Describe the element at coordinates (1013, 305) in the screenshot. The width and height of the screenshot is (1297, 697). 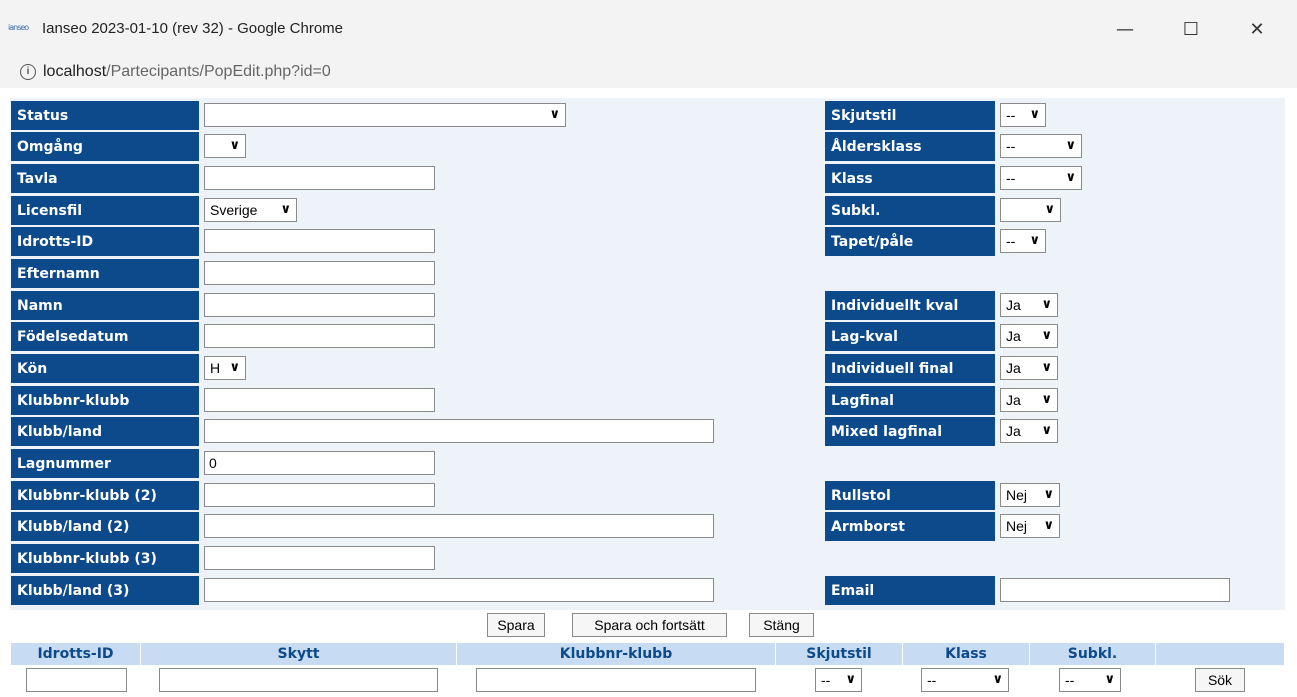
I see `individuellt-kval-value: Ja` at that location.